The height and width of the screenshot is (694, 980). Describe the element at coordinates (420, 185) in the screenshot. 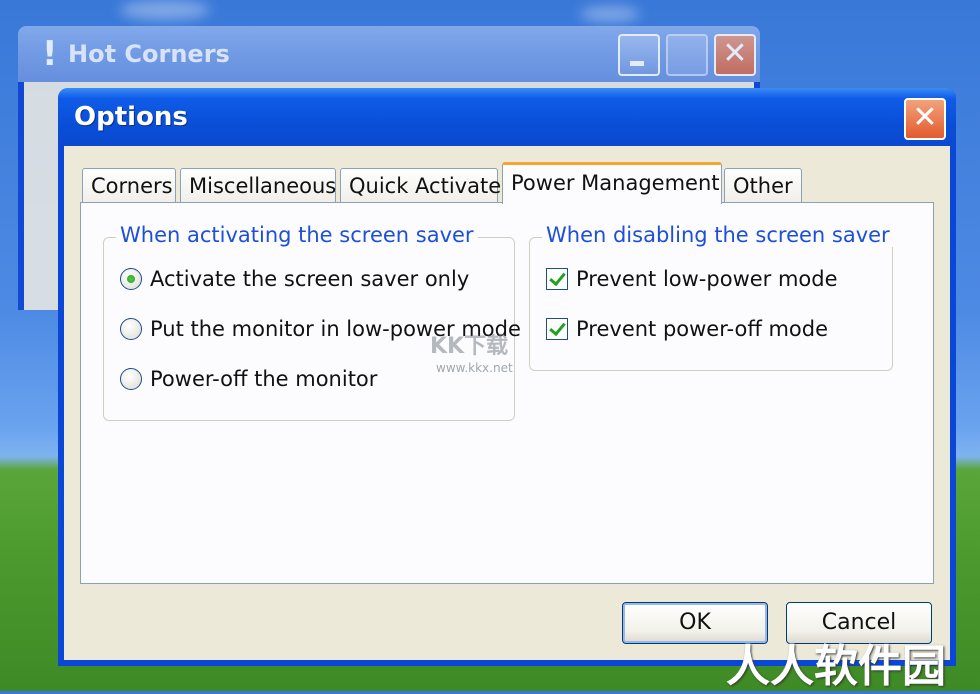

I see `tab-quick-activate: Quick Activate` at that location.